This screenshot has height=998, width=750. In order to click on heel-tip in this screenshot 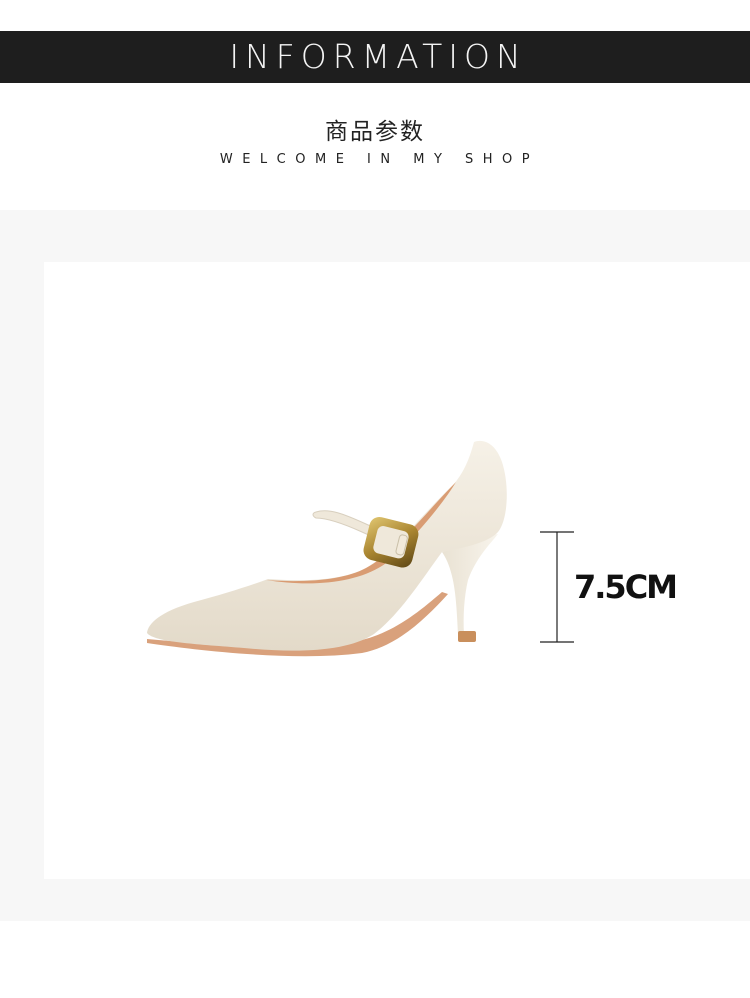, I will do `click(467, 636)`.